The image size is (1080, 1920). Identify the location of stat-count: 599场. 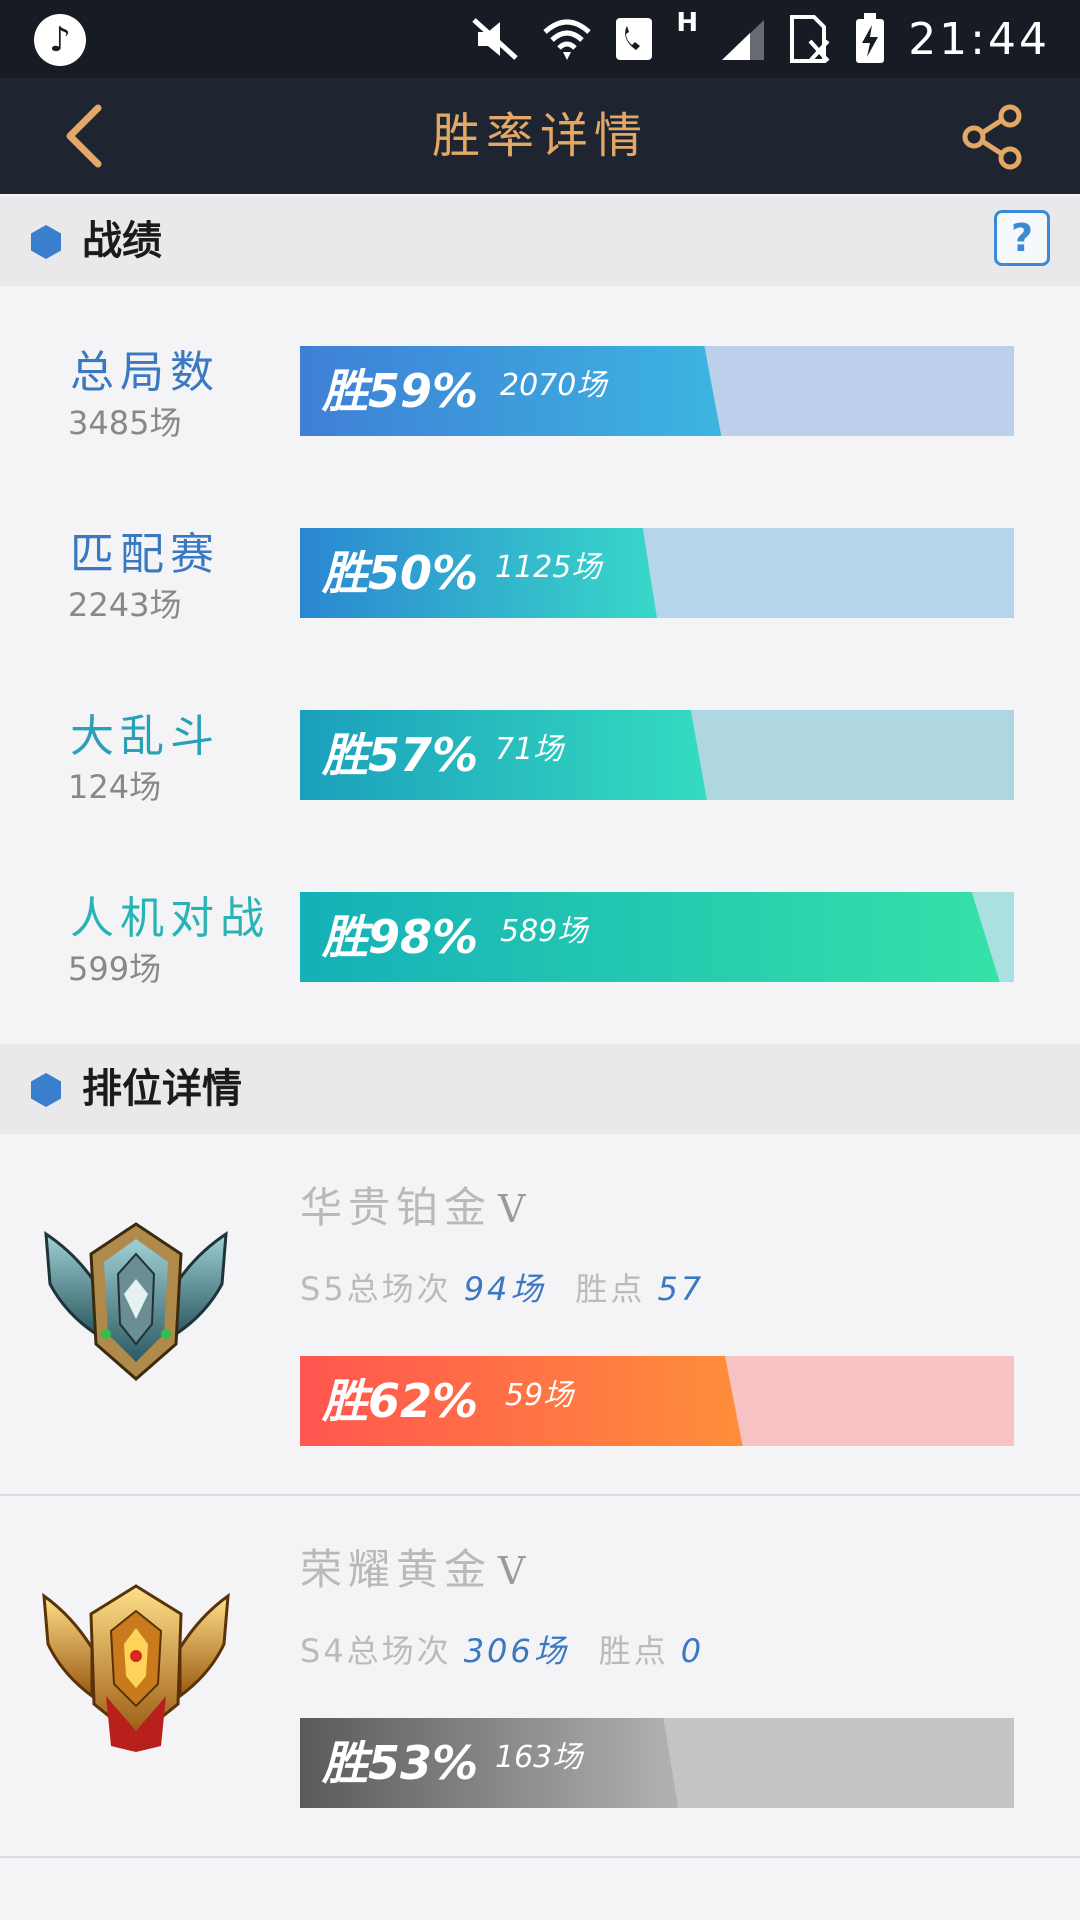
(115, 969).